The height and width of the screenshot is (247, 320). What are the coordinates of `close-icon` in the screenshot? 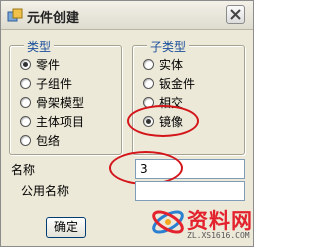 It's located at (235, 14).